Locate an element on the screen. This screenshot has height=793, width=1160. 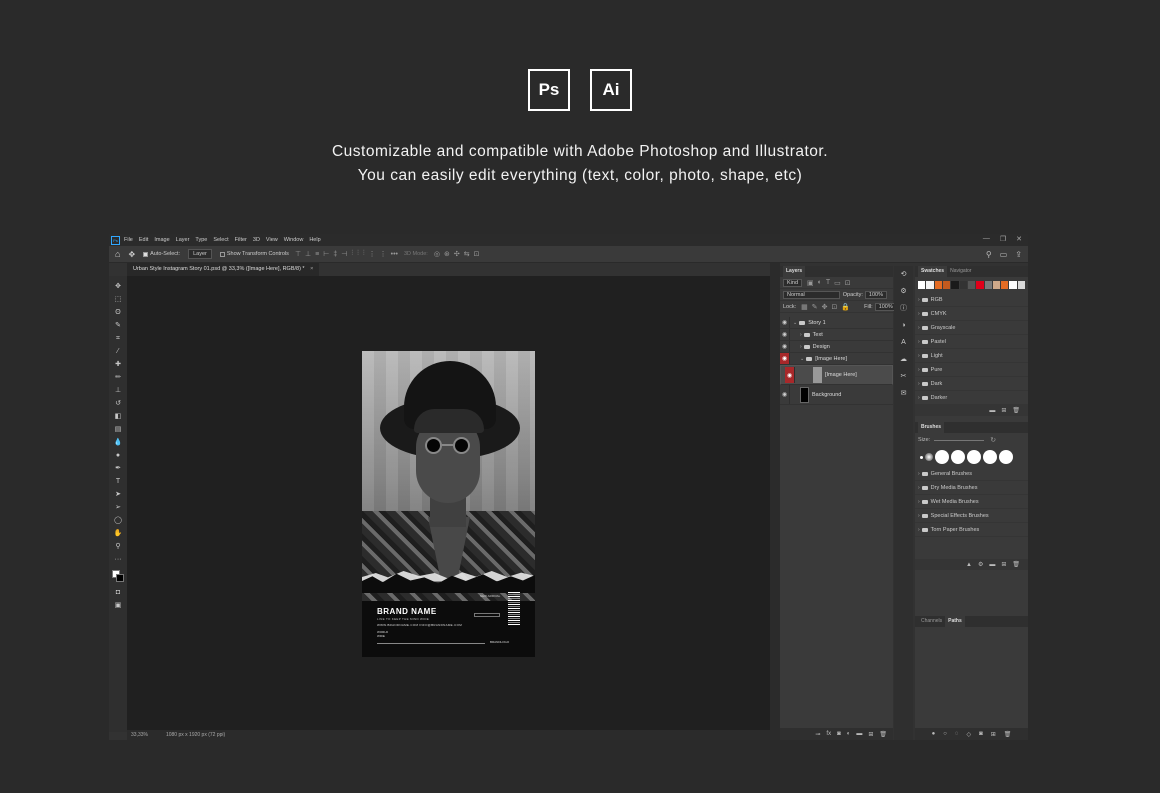
distribute-top-icon: ⫶ is located at coordinates (352, 254).